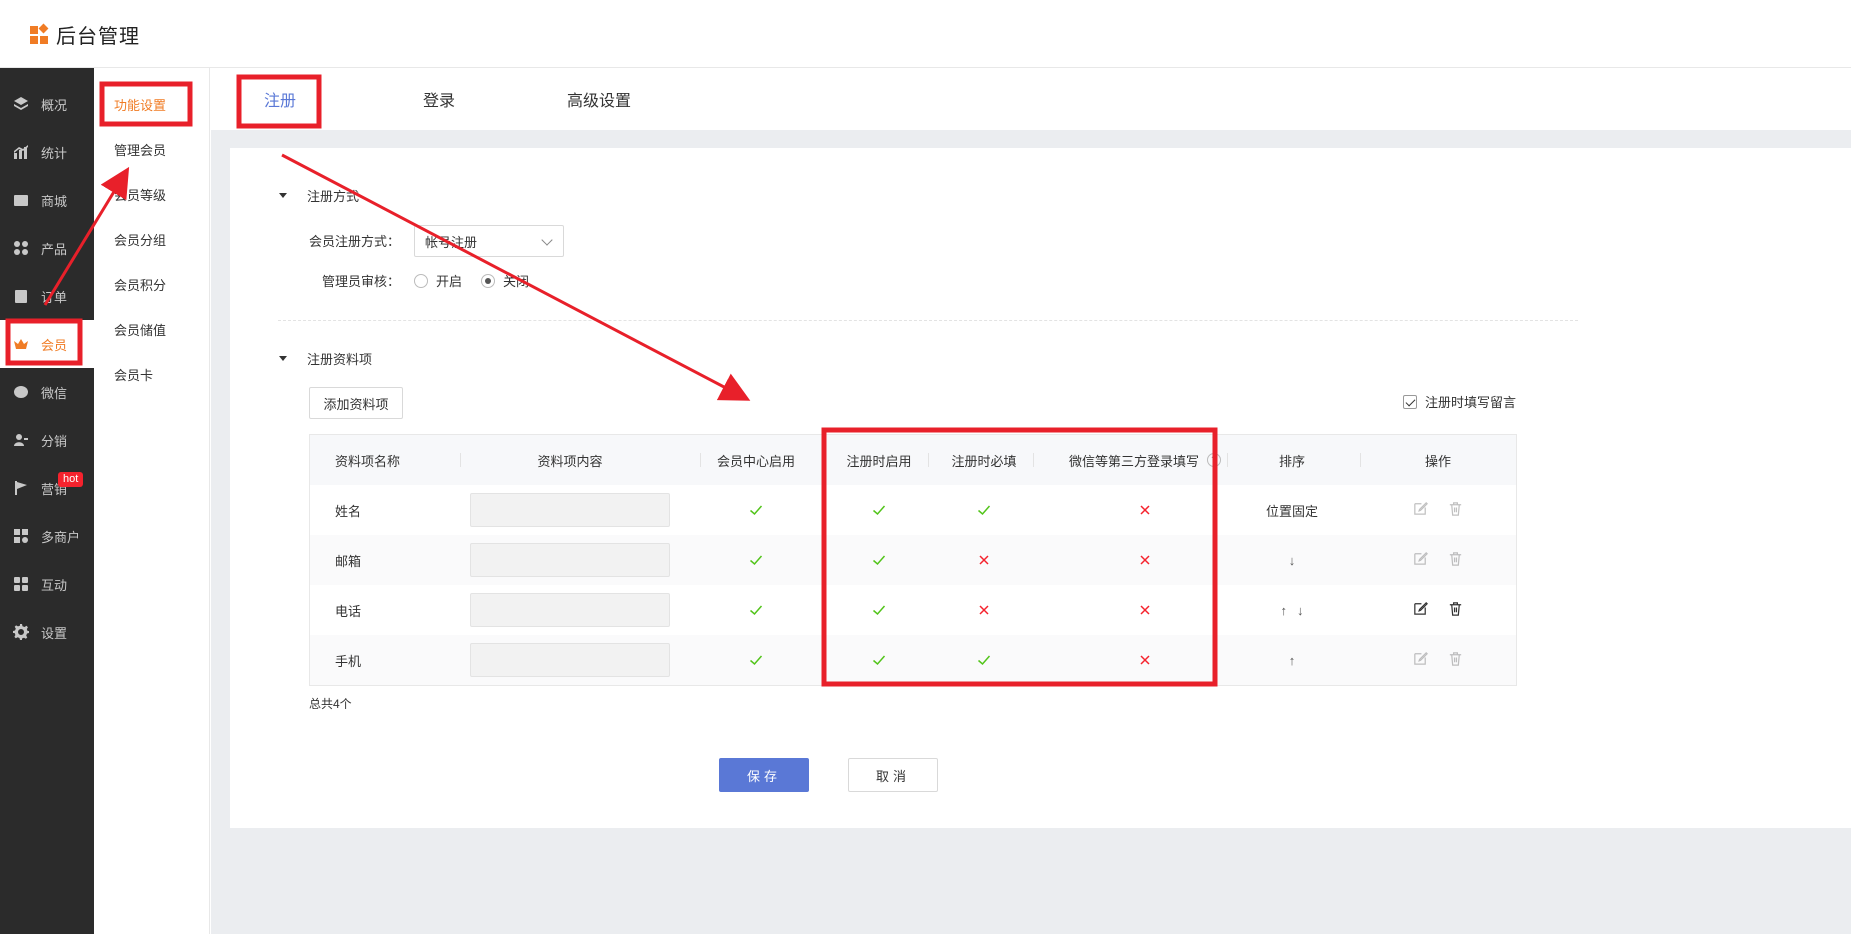  What do you see at coordinates (140, 330) in the screenshot?
I see `subnav-item-label: 会员储值` at bounding box center [140, 330].